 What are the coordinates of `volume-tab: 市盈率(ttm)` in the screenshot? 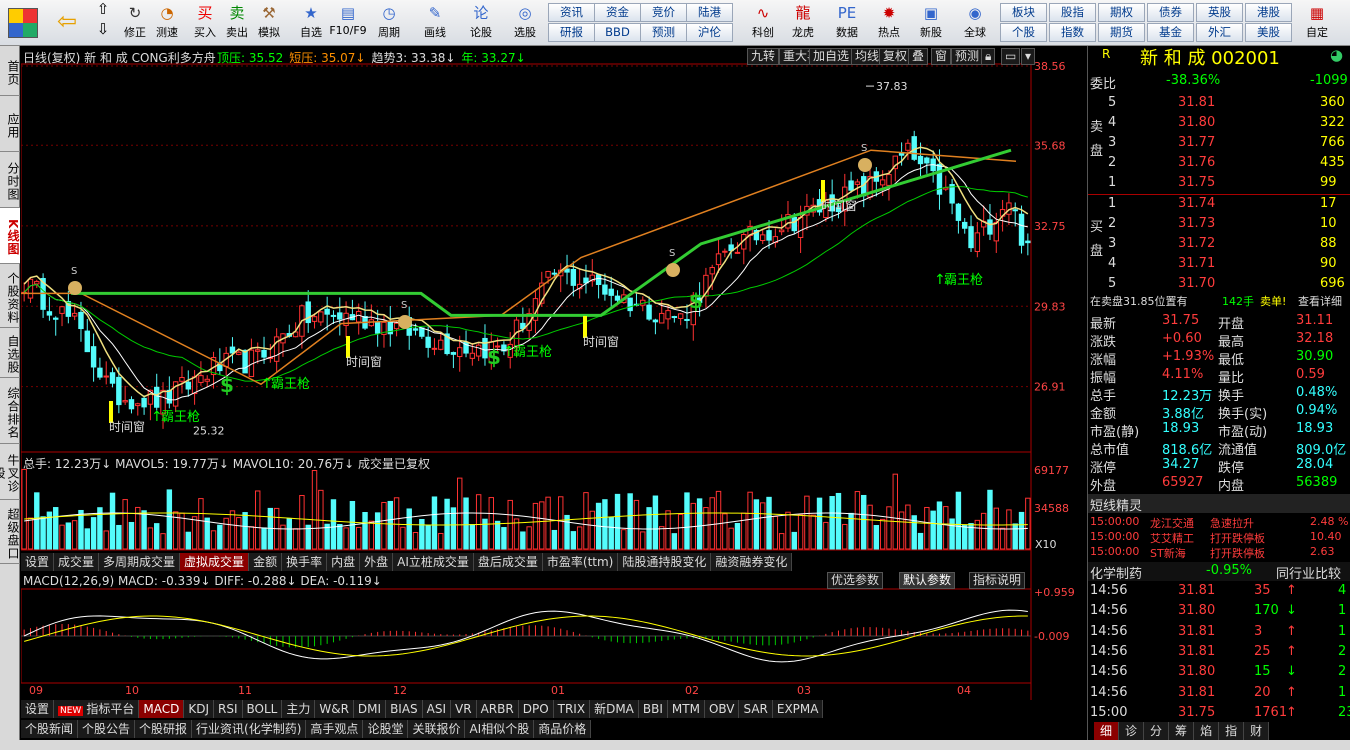 It's located at (580, 562).